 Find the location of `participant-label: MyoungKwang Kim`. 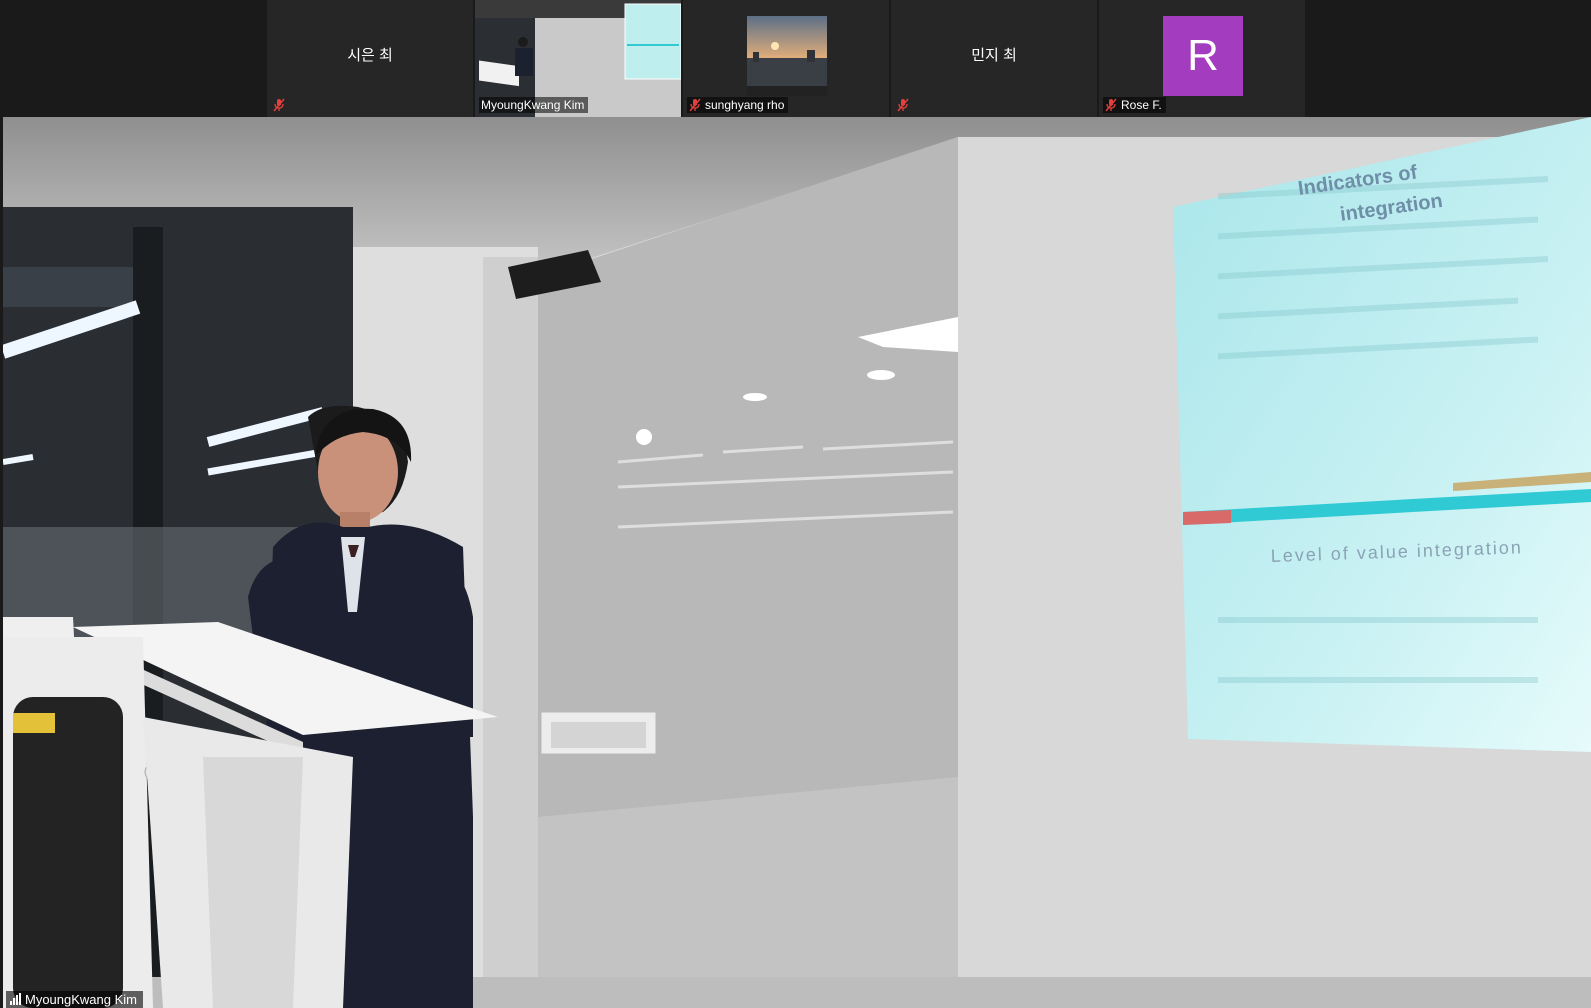

participant-label: MyoungKwang Kim is located at coordinates (534, 105).